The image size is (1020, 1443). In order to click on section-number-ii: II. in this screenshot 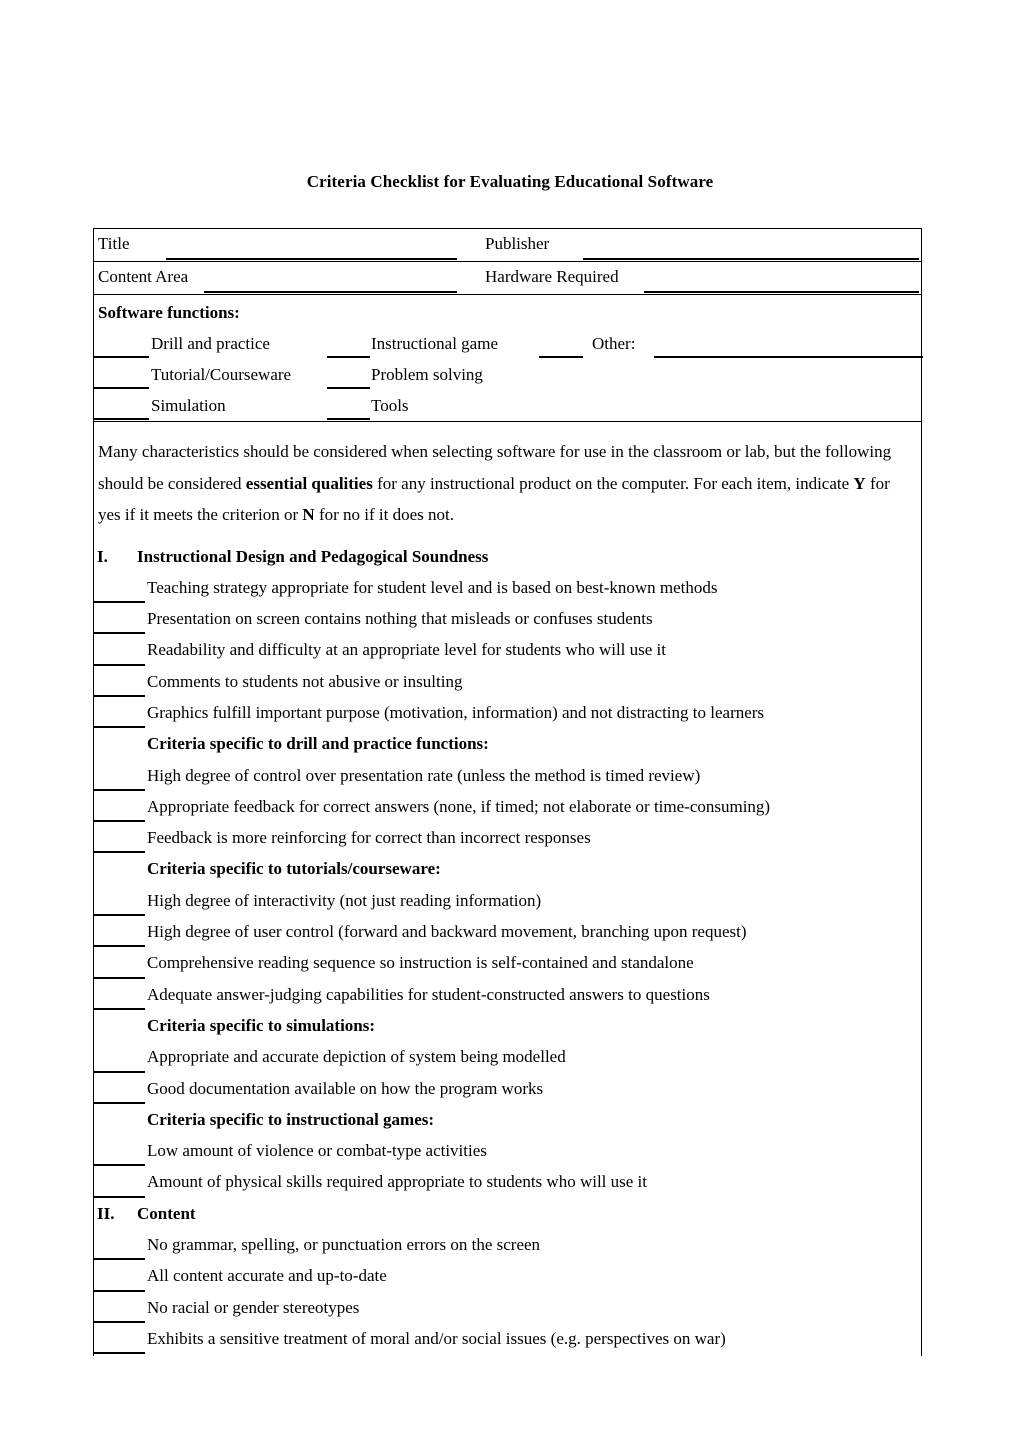, I will do `click(106, 1213)`.